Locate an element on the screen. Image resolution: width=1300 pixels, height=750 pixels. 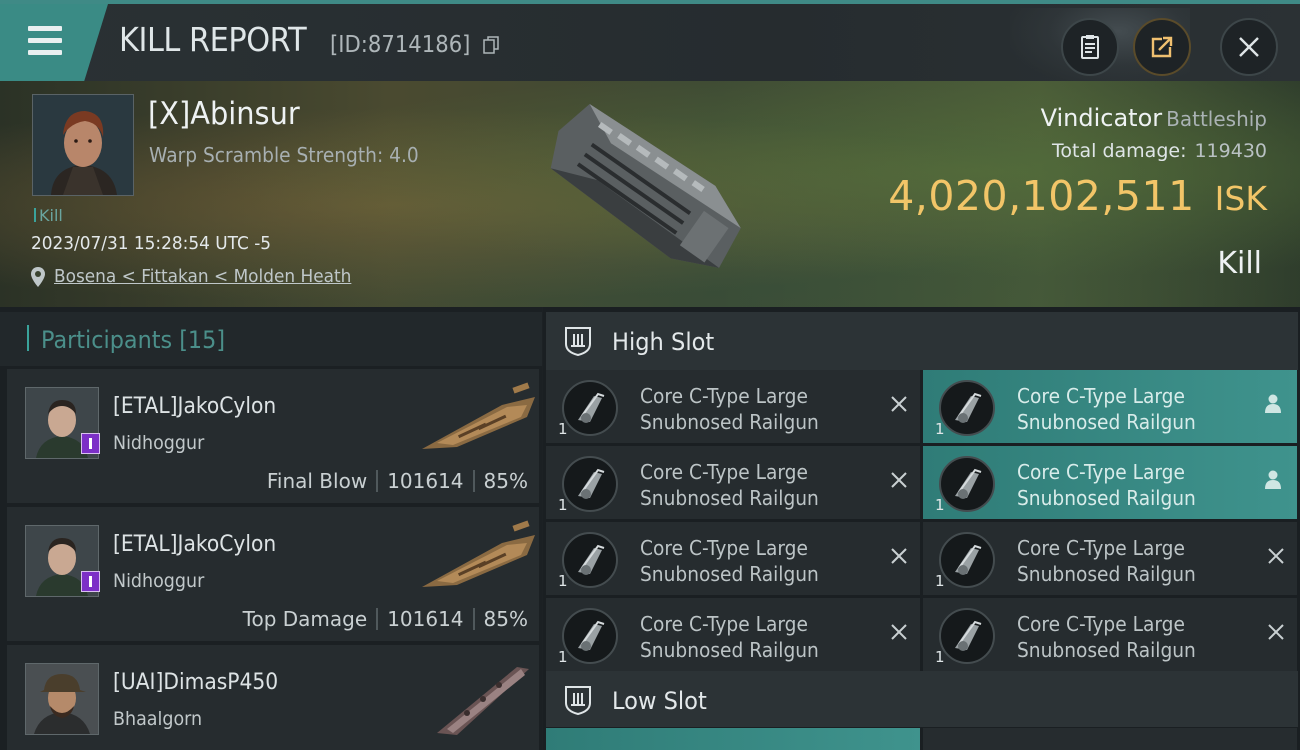
result-label: Kill is located at coordinates (1239, 263).